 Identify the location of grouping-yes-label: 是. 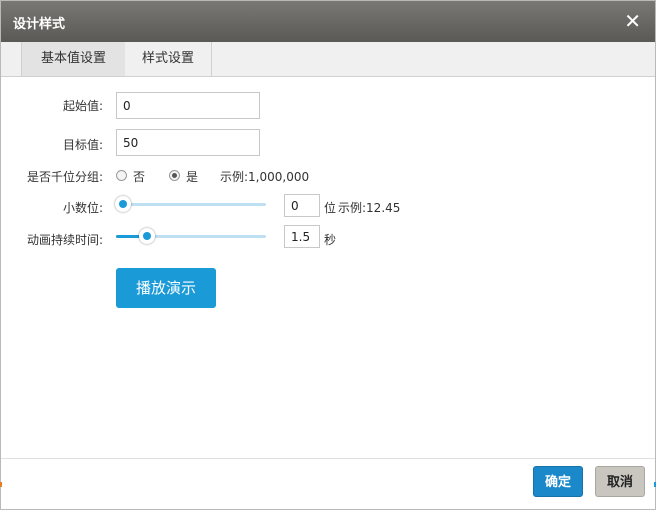
(192, 177).